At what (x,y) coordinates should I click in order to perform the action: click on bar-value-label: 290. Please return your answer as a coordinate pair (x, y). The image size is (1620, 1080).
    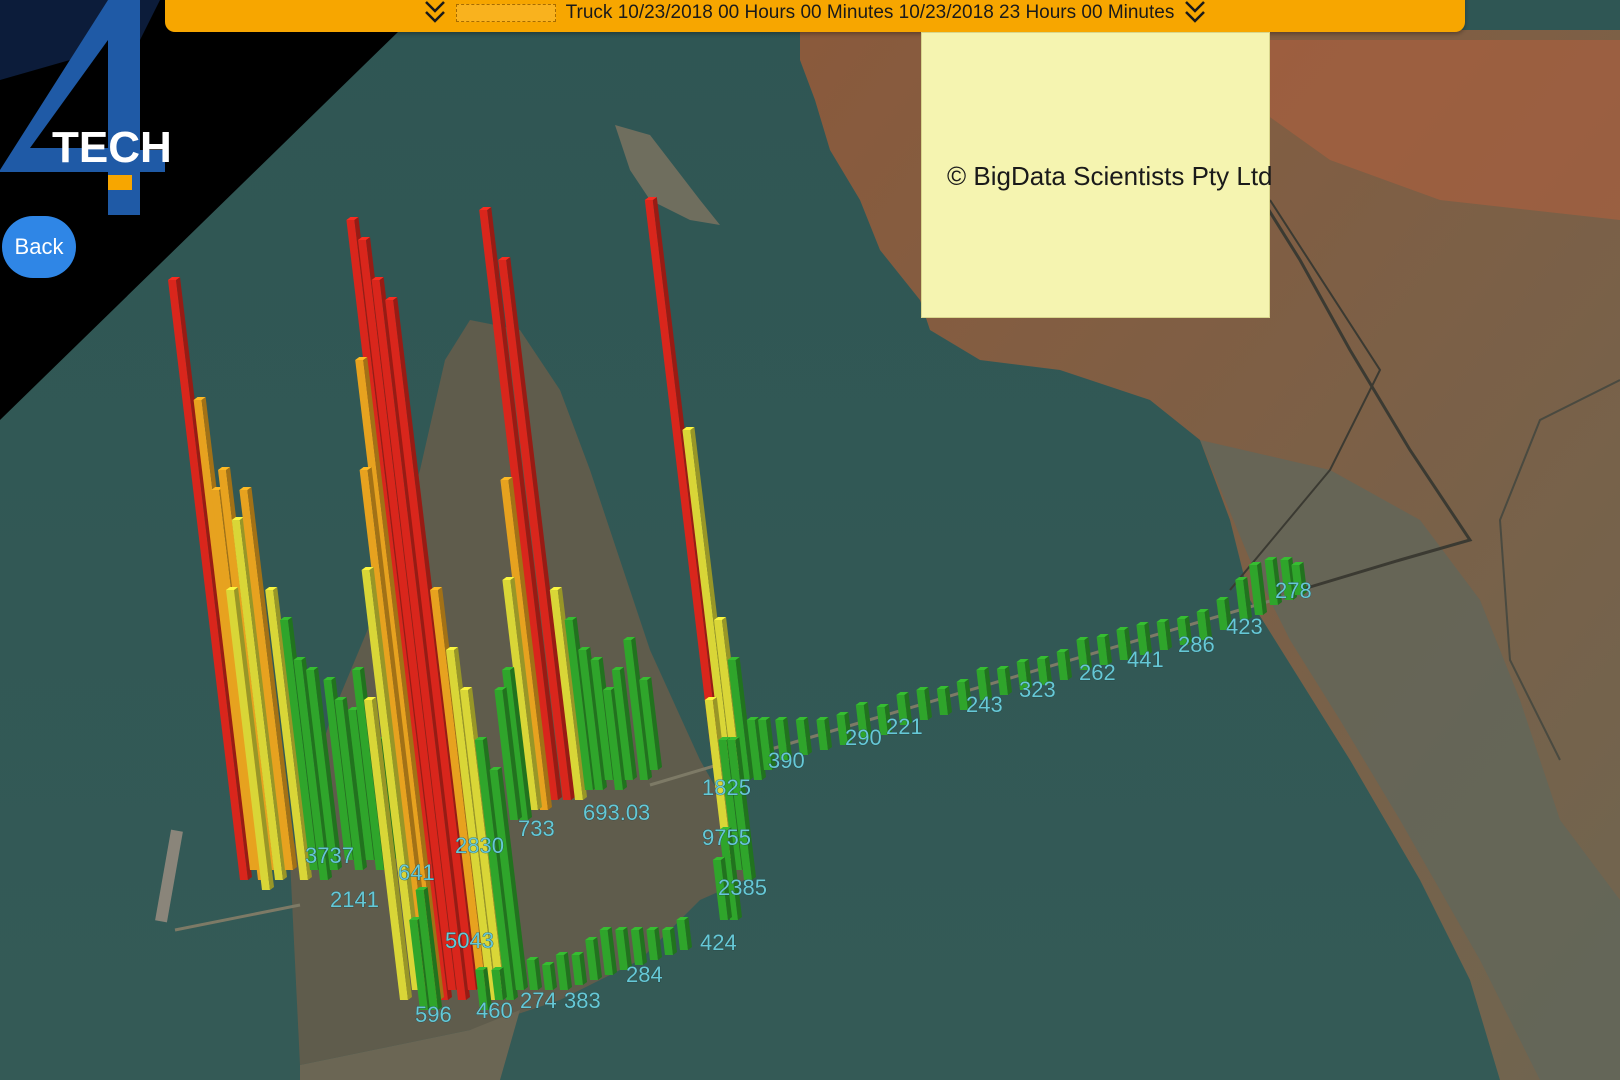
    Looking at the image, I should click on (863, 737).